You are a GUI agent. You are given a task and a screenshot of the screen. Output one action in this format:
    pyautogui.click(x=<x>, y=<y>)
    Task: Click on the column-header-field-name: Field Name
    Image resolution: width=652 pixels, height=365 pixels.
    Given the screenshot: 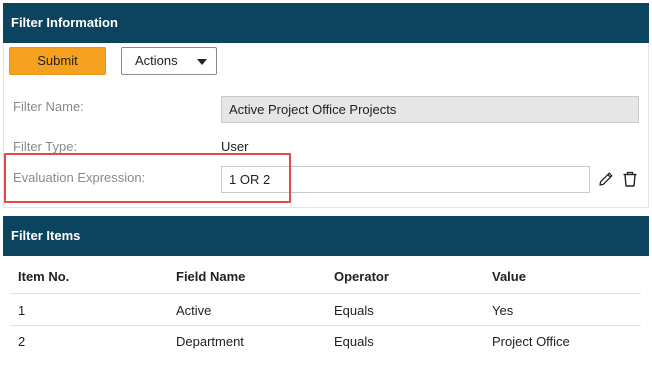 What is the action you would take?
    pyautogui.click(x=211, y=276)
    